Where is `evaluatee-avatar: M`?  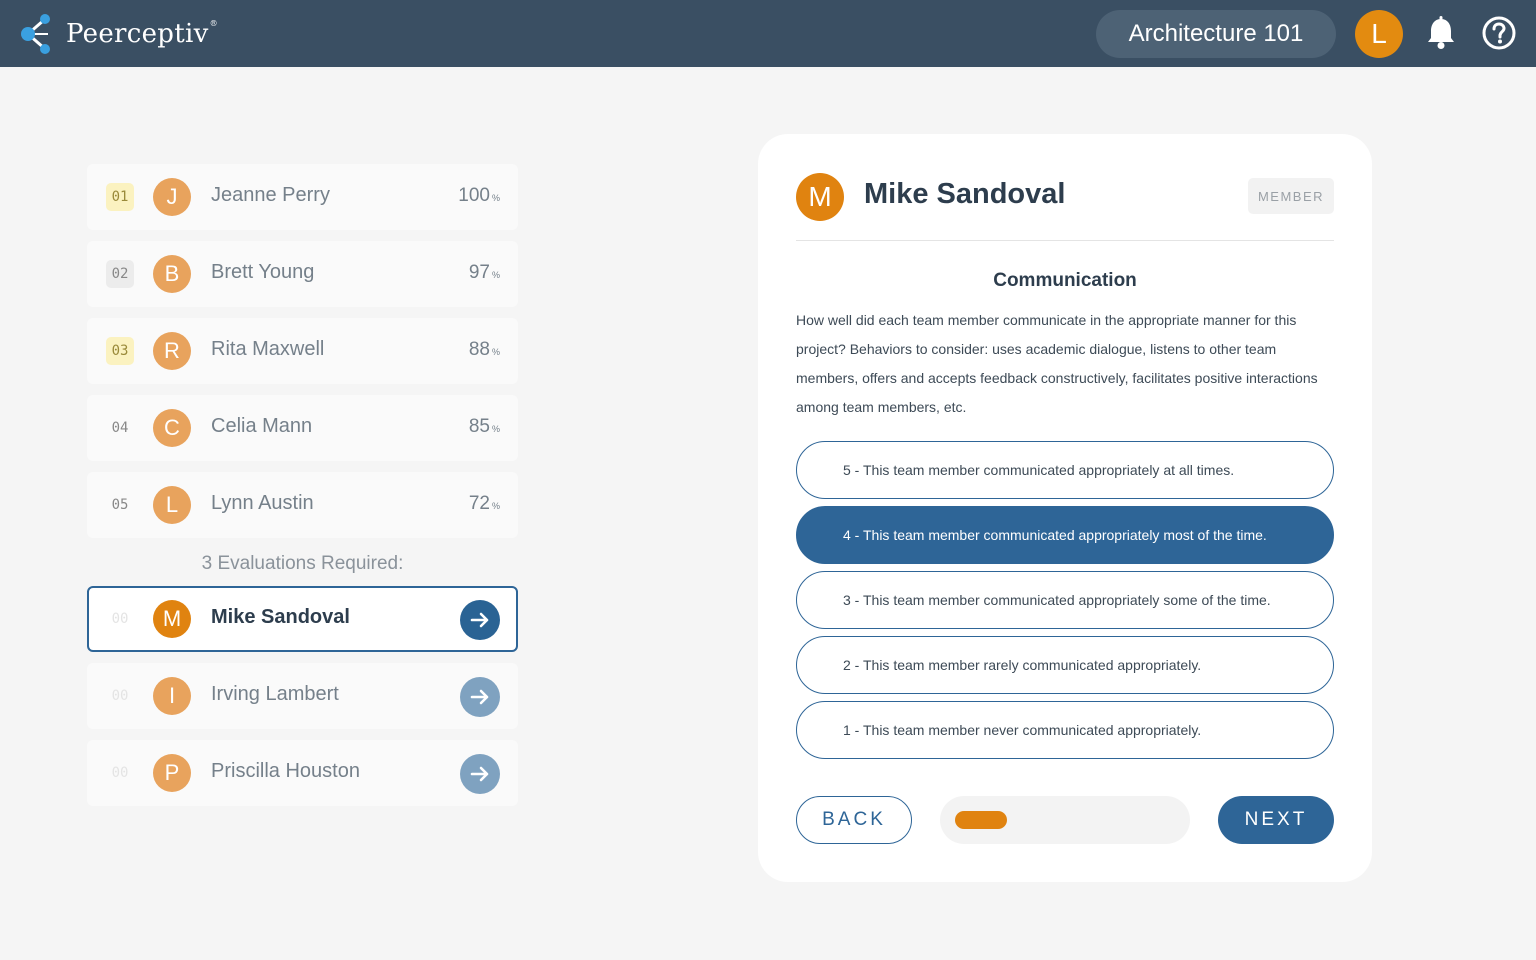 evaluatee-avatar: M is located at coordinates (820, 197).